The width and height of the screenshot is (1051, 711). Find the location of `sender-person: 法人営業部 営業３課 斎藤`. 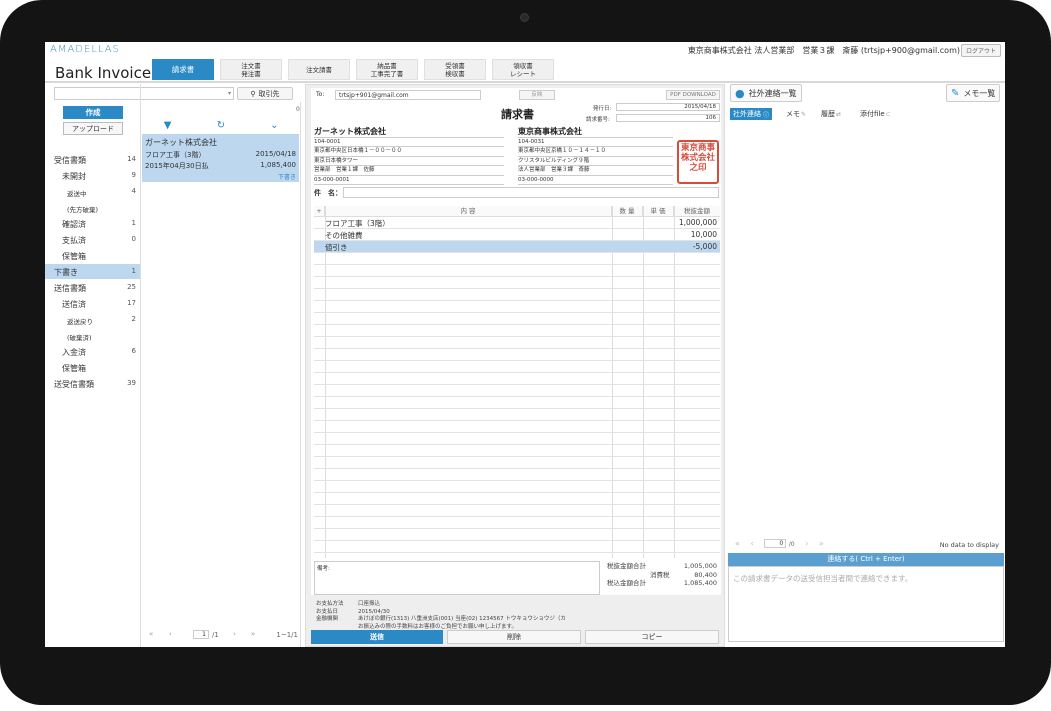

sender-person: 法人営業部 営業３課 斎藤 is located at coordinates (595, 171).